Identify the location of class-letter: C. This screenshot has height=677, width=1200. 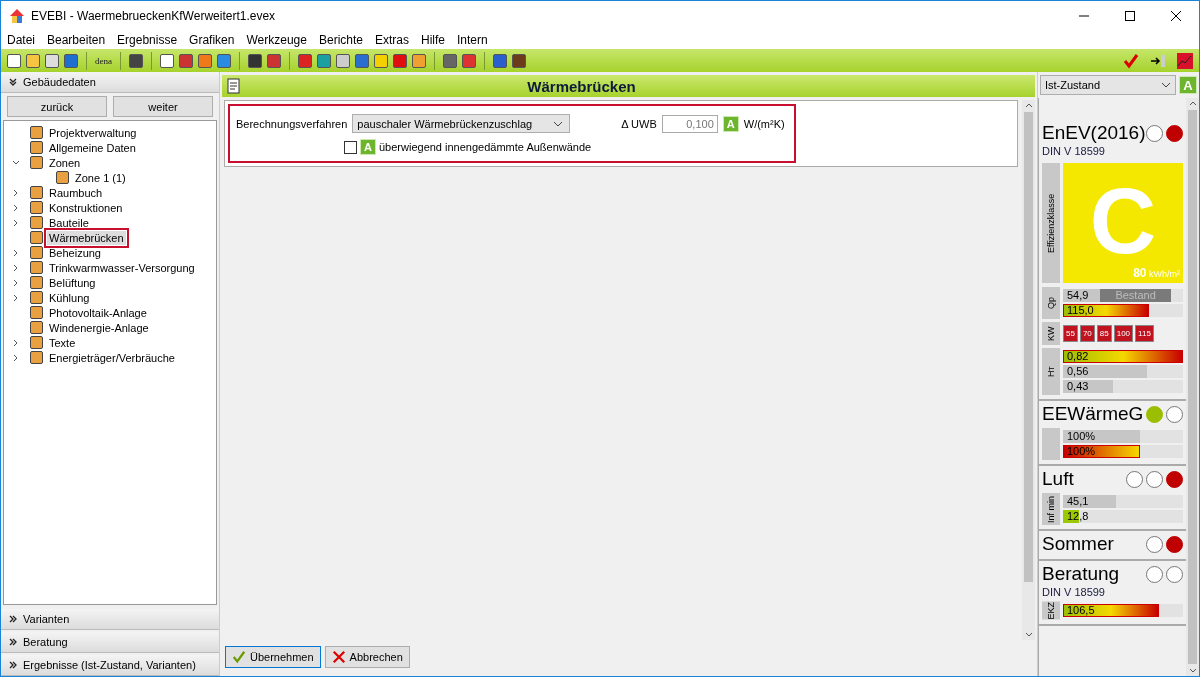
(1123, 221).